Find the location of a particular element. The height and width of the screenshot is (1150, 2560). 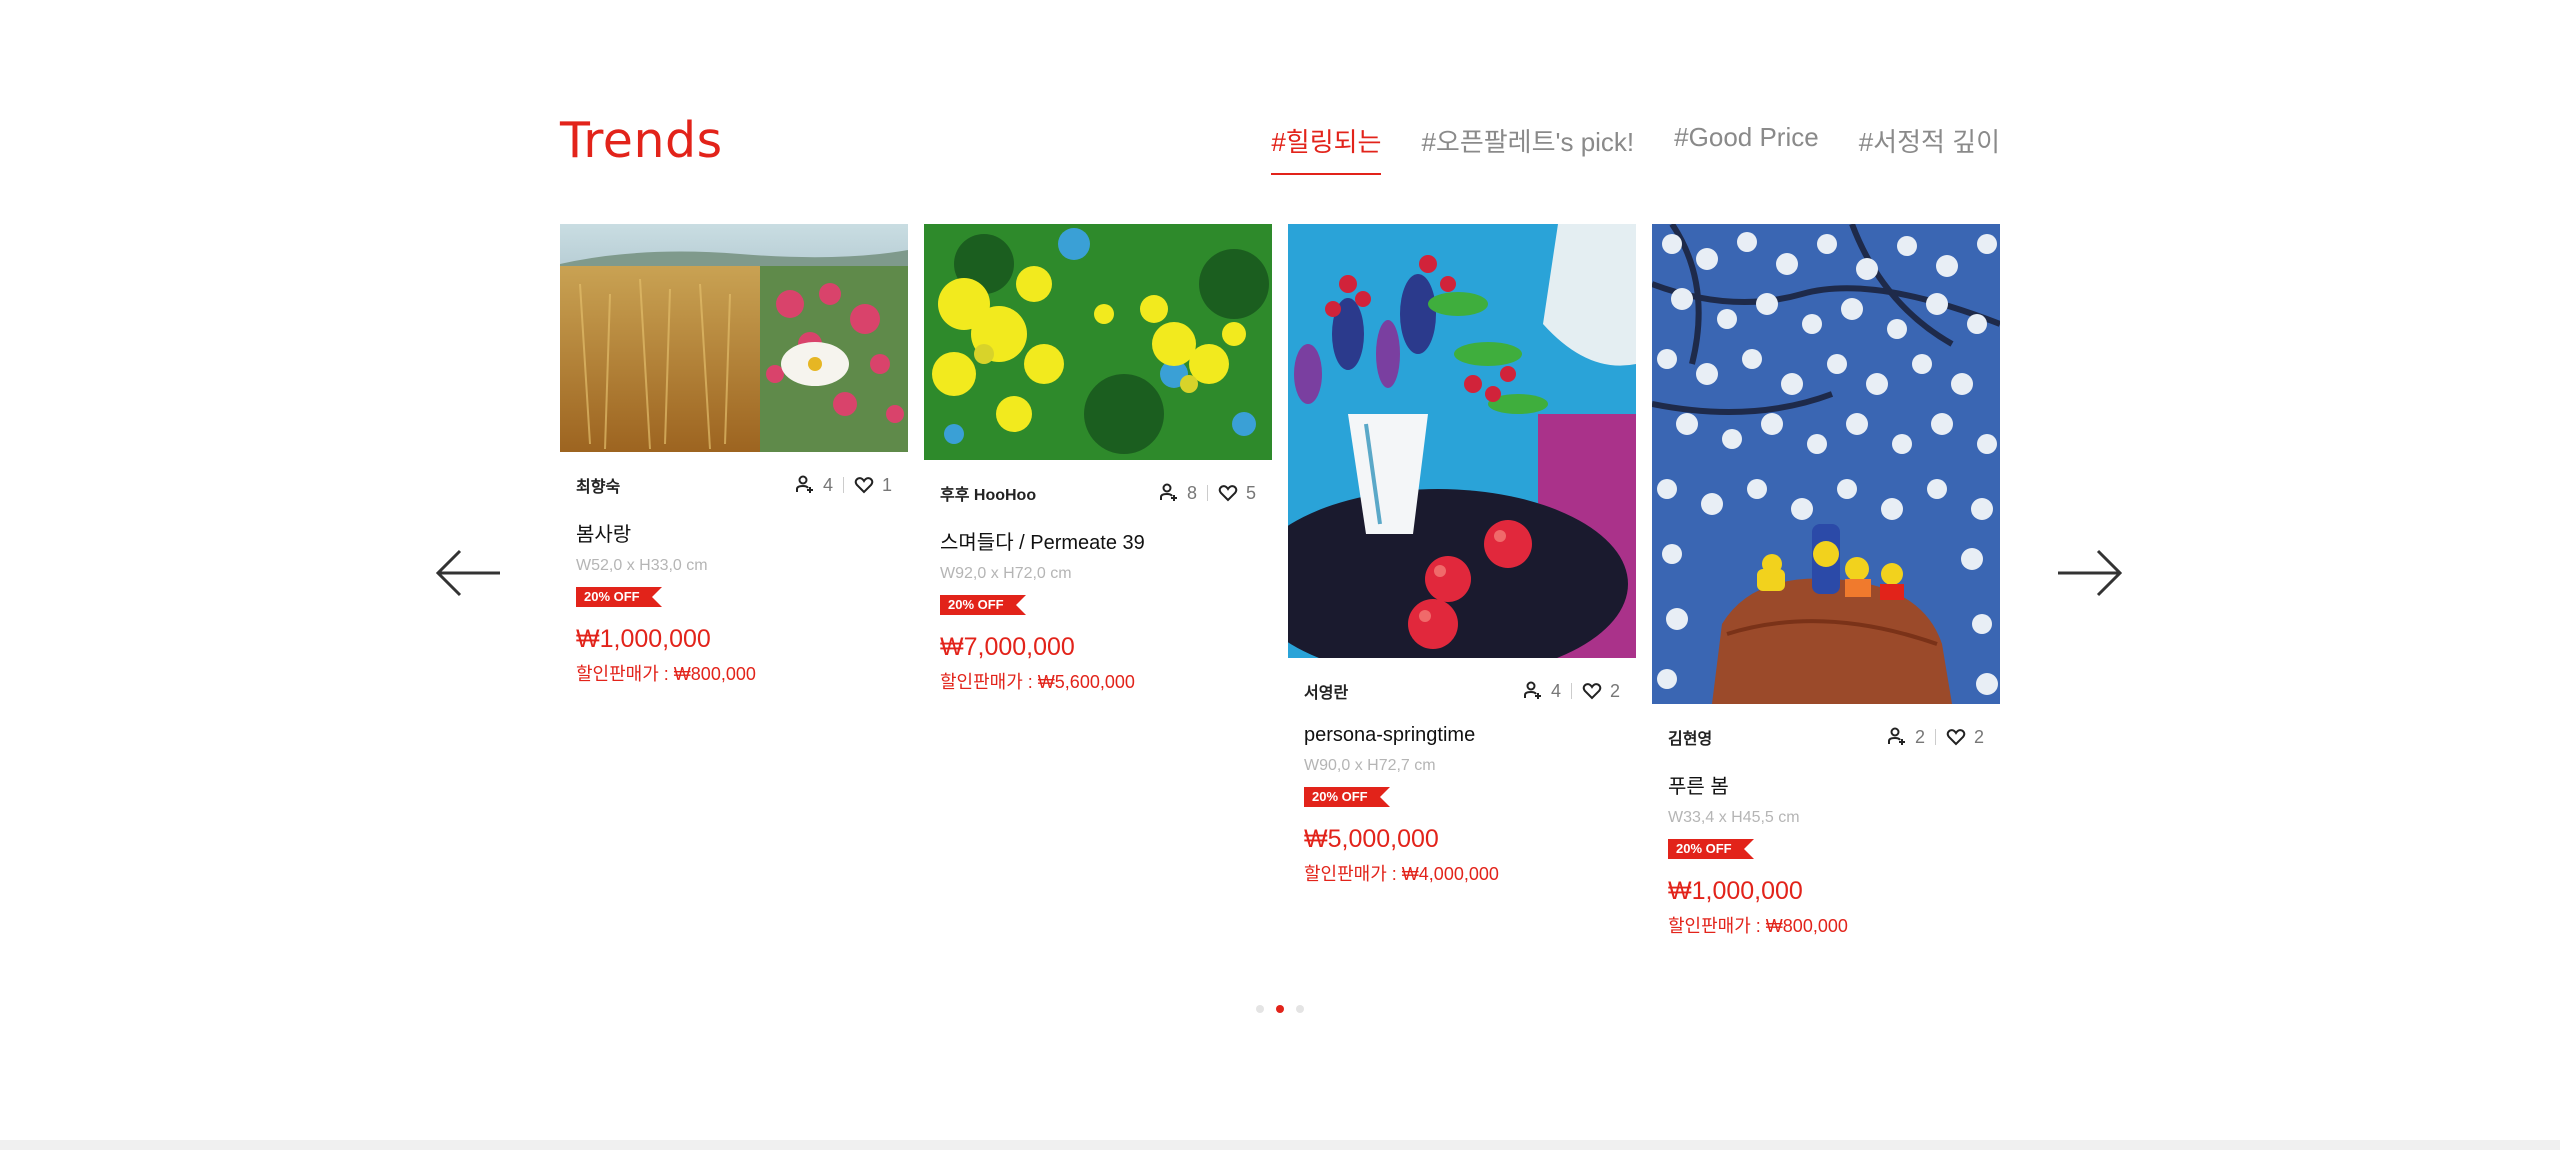

arrow-left-icon is located at coordinates (469, 573).